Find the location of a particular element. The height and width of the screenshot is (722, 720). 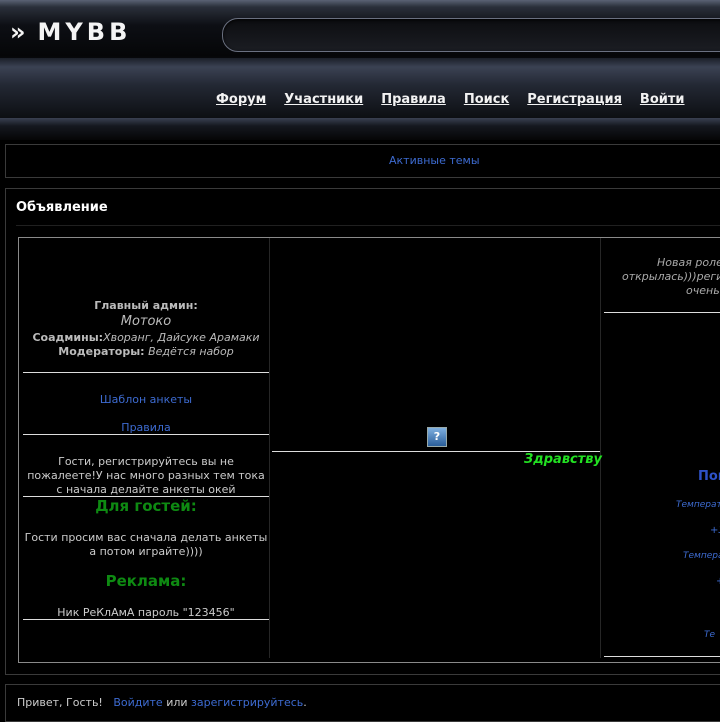

ads-heading: Реклама: is located at coordinates (146, 581).